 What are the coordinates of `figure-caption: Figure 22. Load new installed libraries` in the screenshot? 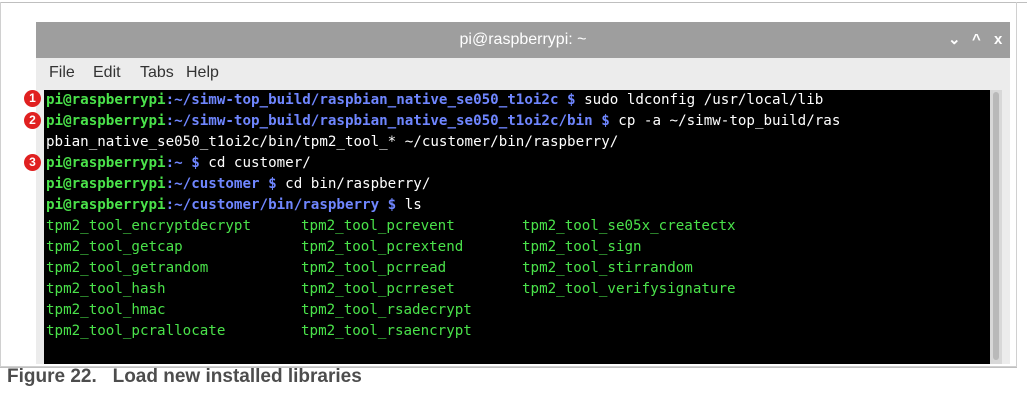 It's located at (184, 377).